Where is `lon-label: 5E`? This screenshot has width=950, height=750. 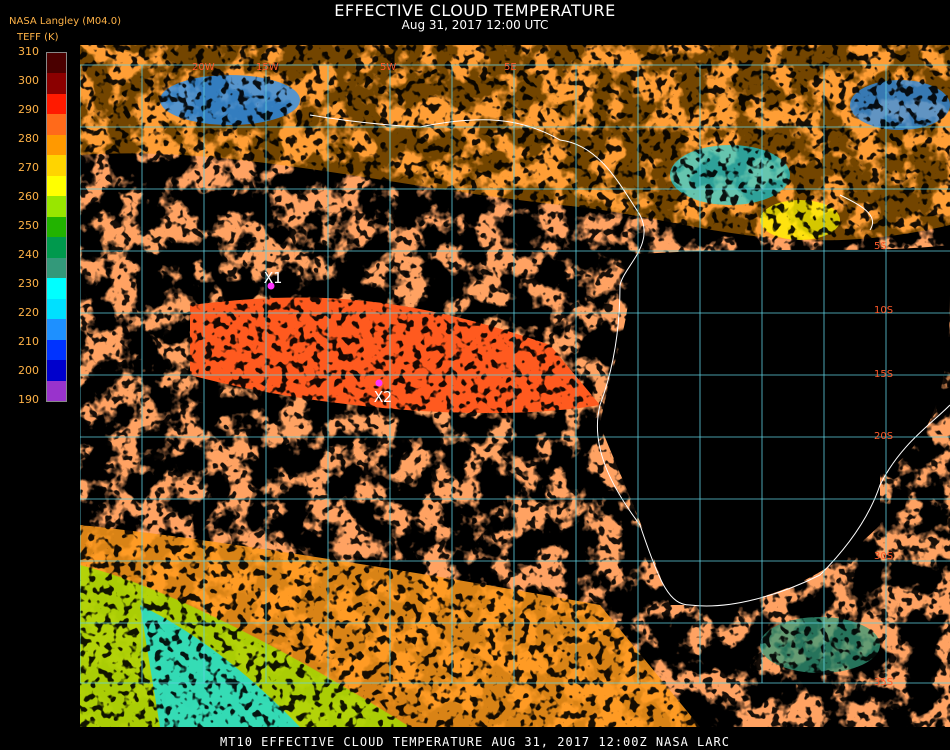 lon-label: 5E is located at coordinates (510, 67).